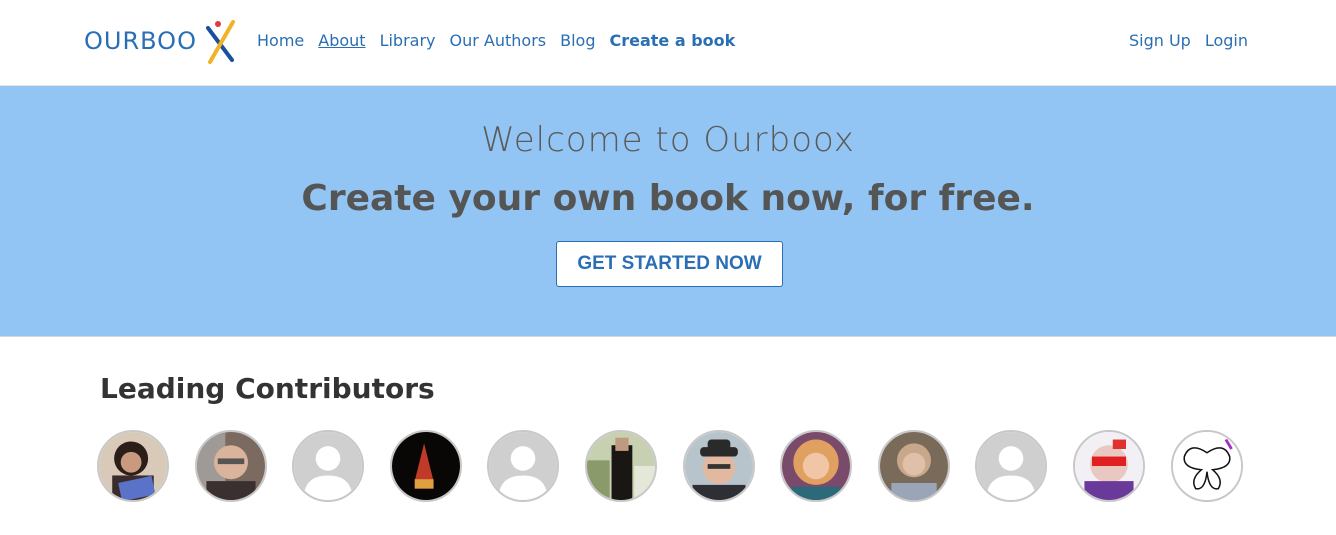 The image size is (1336, 535). What do you see at coordinates (673, 41) in the screenshot?
I see `nav-create-a-book: Create a book` at bounding box center [673, 41].